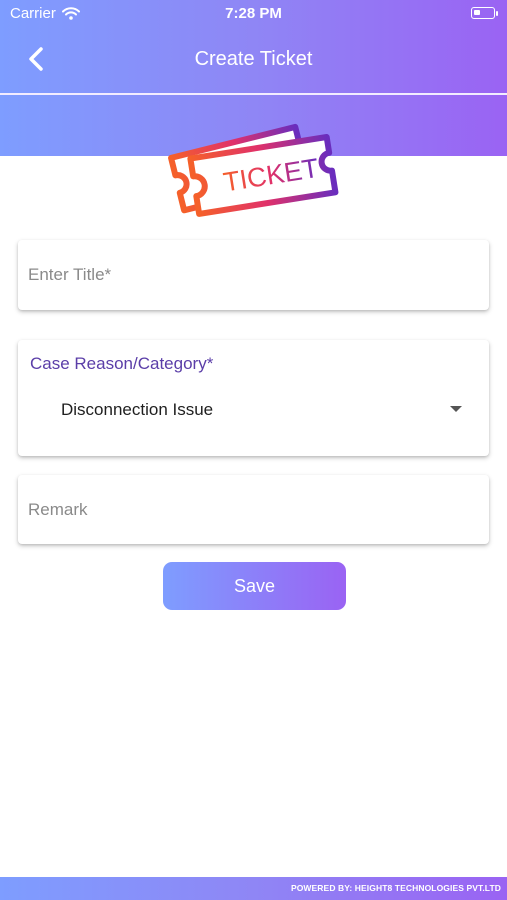 The image size is (507, 900). Describe the element at coordinates (122, 363) in the screenshot. I see `category-label: Case Reason/Category*` at that location.